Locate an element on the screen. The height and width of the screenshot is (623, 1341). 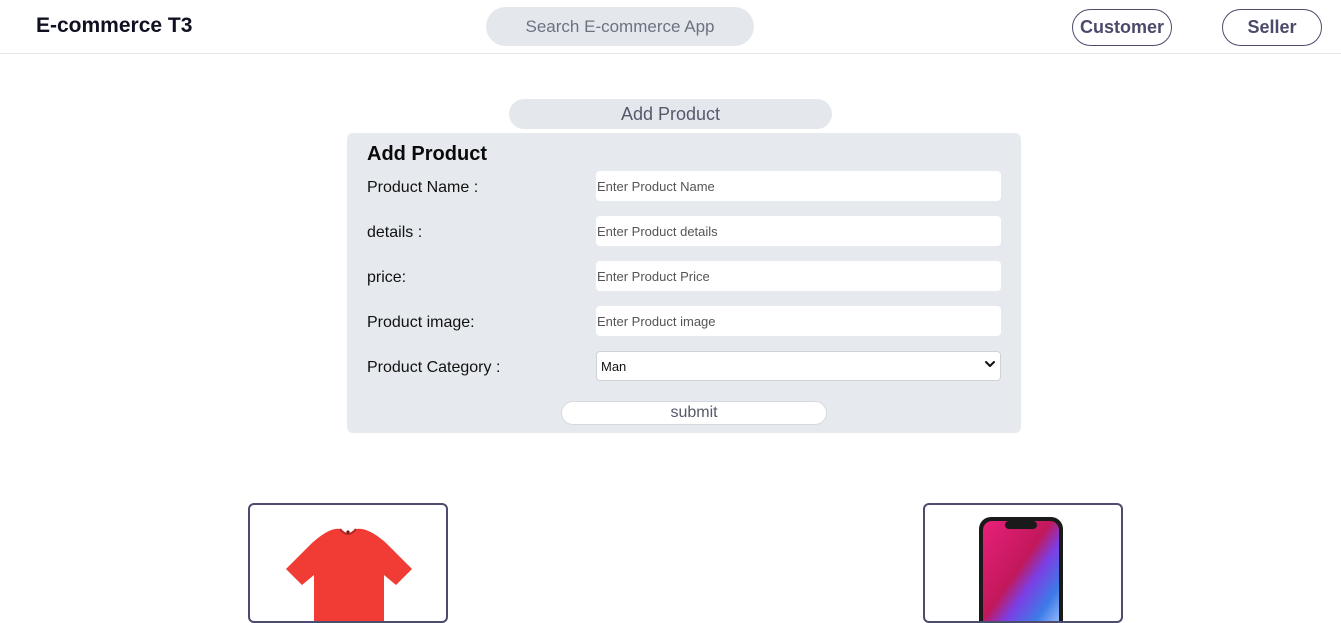
form-title: Add Product is located at coordinates (427, 154).